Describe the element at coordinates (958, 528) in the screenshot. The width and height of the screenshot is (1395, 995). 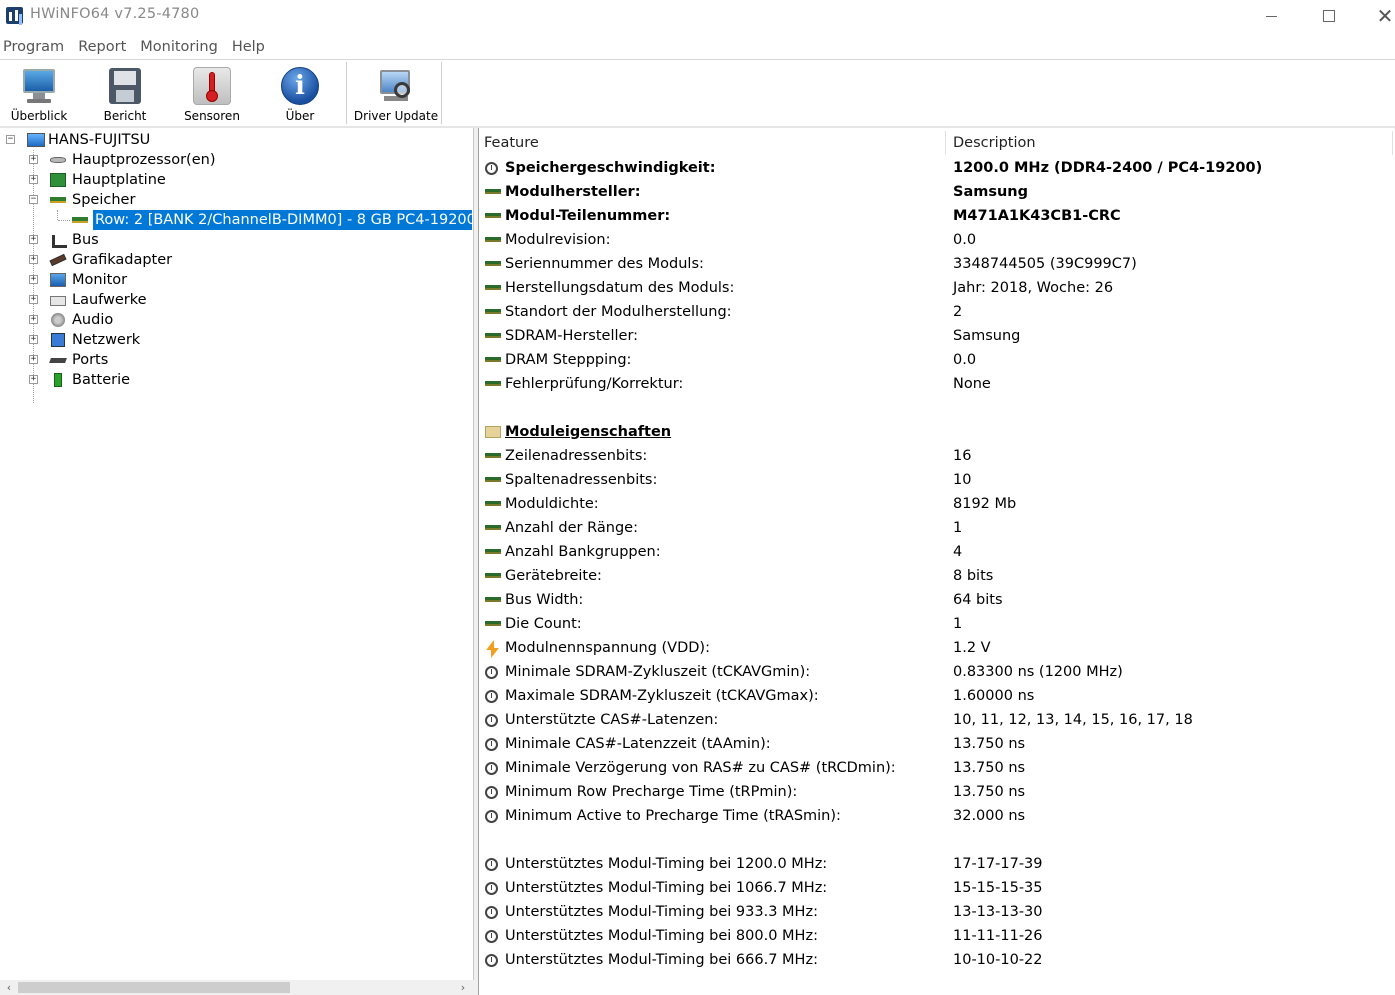
I see `description-value: 1` at that location.